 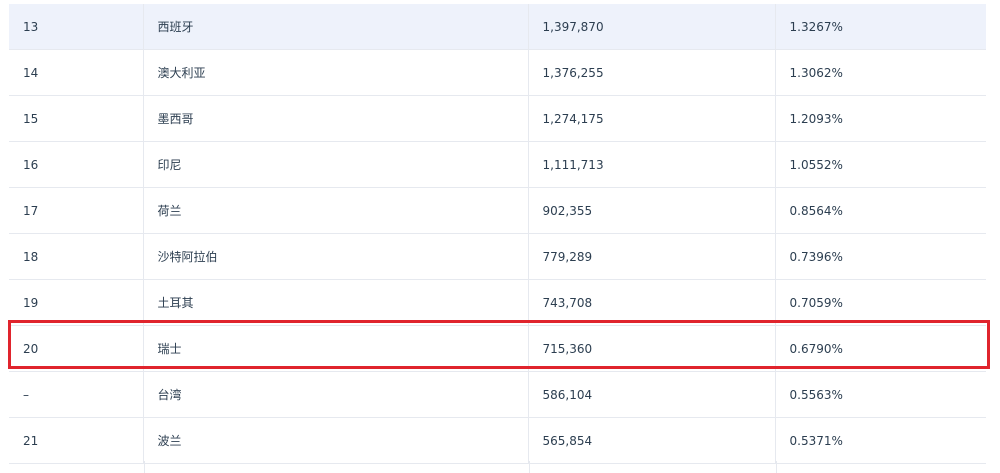 I want to click on table-row-partial, so click(x=498, y=467).